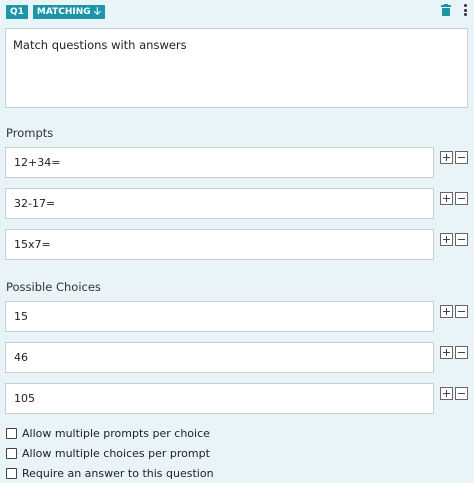 The height and width of the screenshot is (483, 474). I want to click on choice-row: 15, so click(239, 316).